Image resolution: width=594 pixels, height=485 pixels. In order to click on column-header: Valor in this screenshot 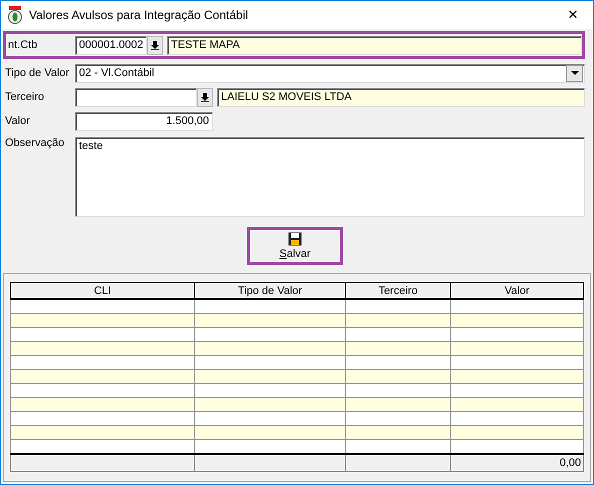, I will do `click(517, 290)`.